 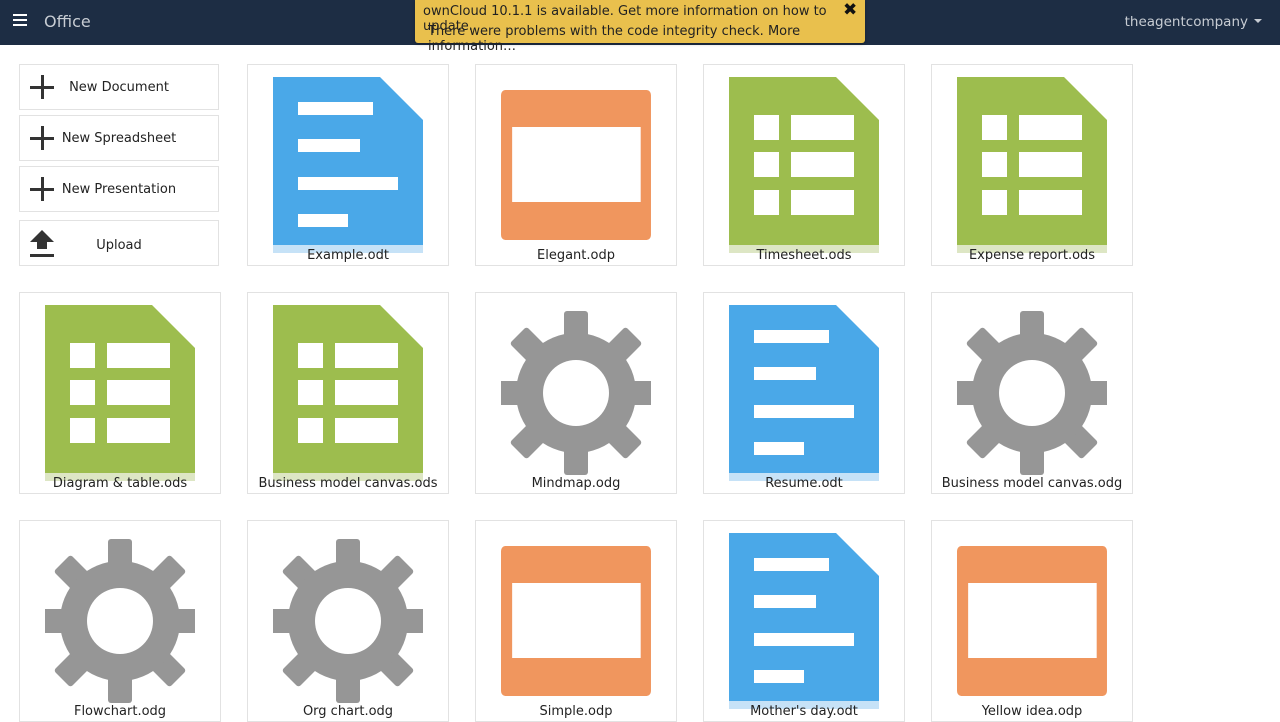 What do you see at coordinates (120, 483) in the screenshot?
I see `file-name: Diagram & table.ods` at bounding box center [120, 483].